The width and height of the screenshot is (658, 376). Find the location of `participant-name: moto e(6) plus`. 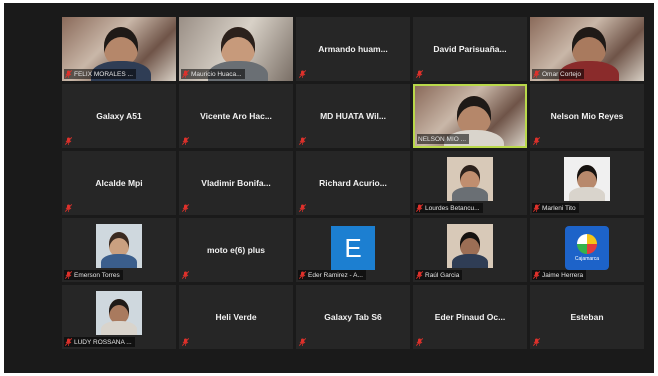

participant-name: moto e(6) plus is located at coordinates (236, 250).